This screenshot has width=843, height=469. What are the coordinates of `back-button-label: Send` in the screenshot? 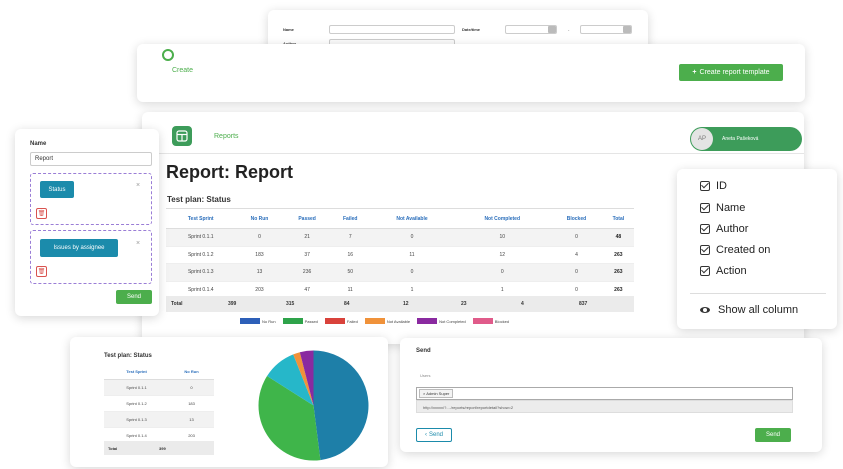 It's located at (435, 435).